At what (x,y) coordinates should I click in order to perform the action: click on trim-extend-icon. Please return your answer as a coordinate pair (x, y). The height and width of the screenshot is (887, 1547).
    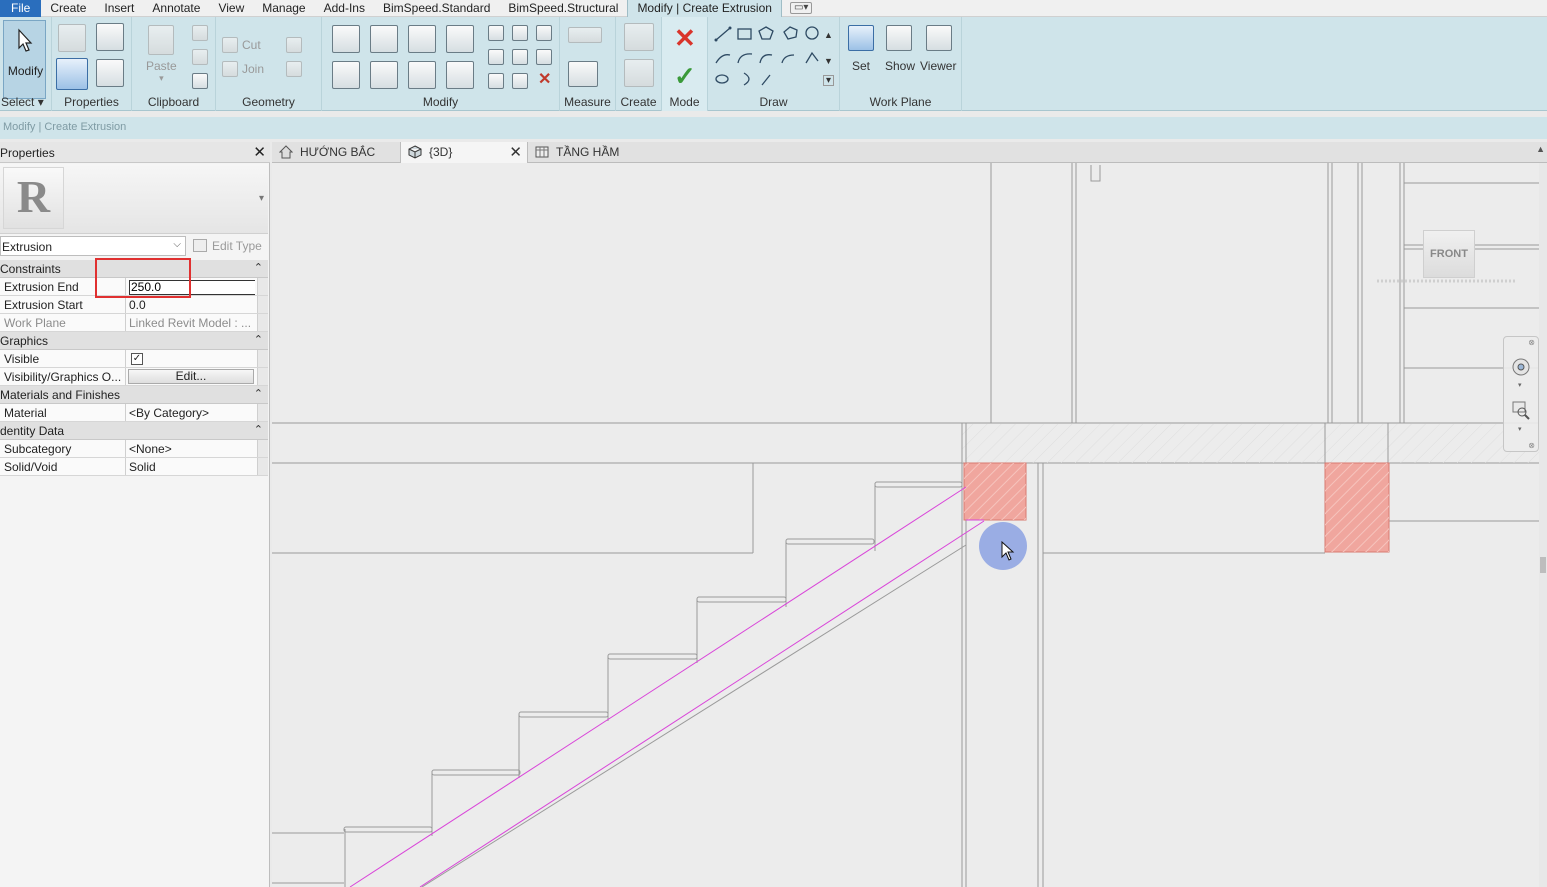
    Looking at the image, I should click on (460, 75).